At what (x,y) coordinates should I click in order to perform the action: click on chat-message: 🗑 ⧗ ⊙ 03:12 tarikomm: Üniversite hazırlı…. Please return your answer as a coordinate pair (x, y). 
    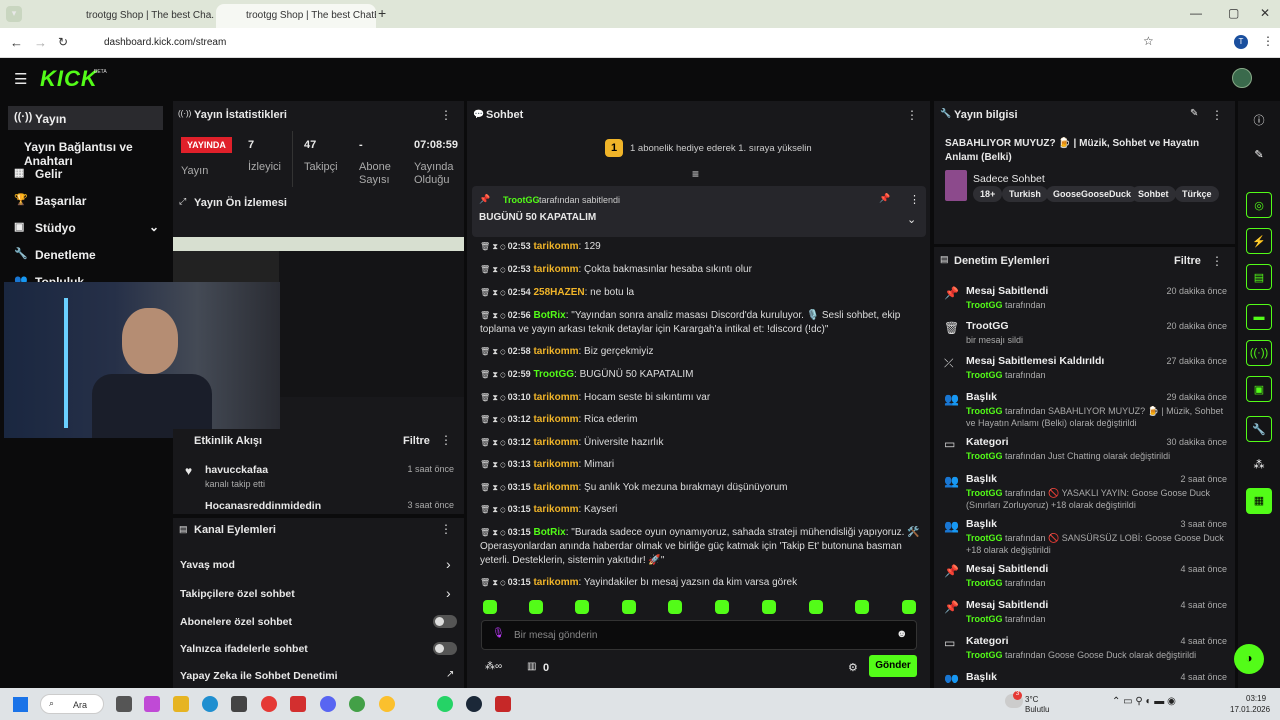
    Looking at the image, I should click on (700, 442).